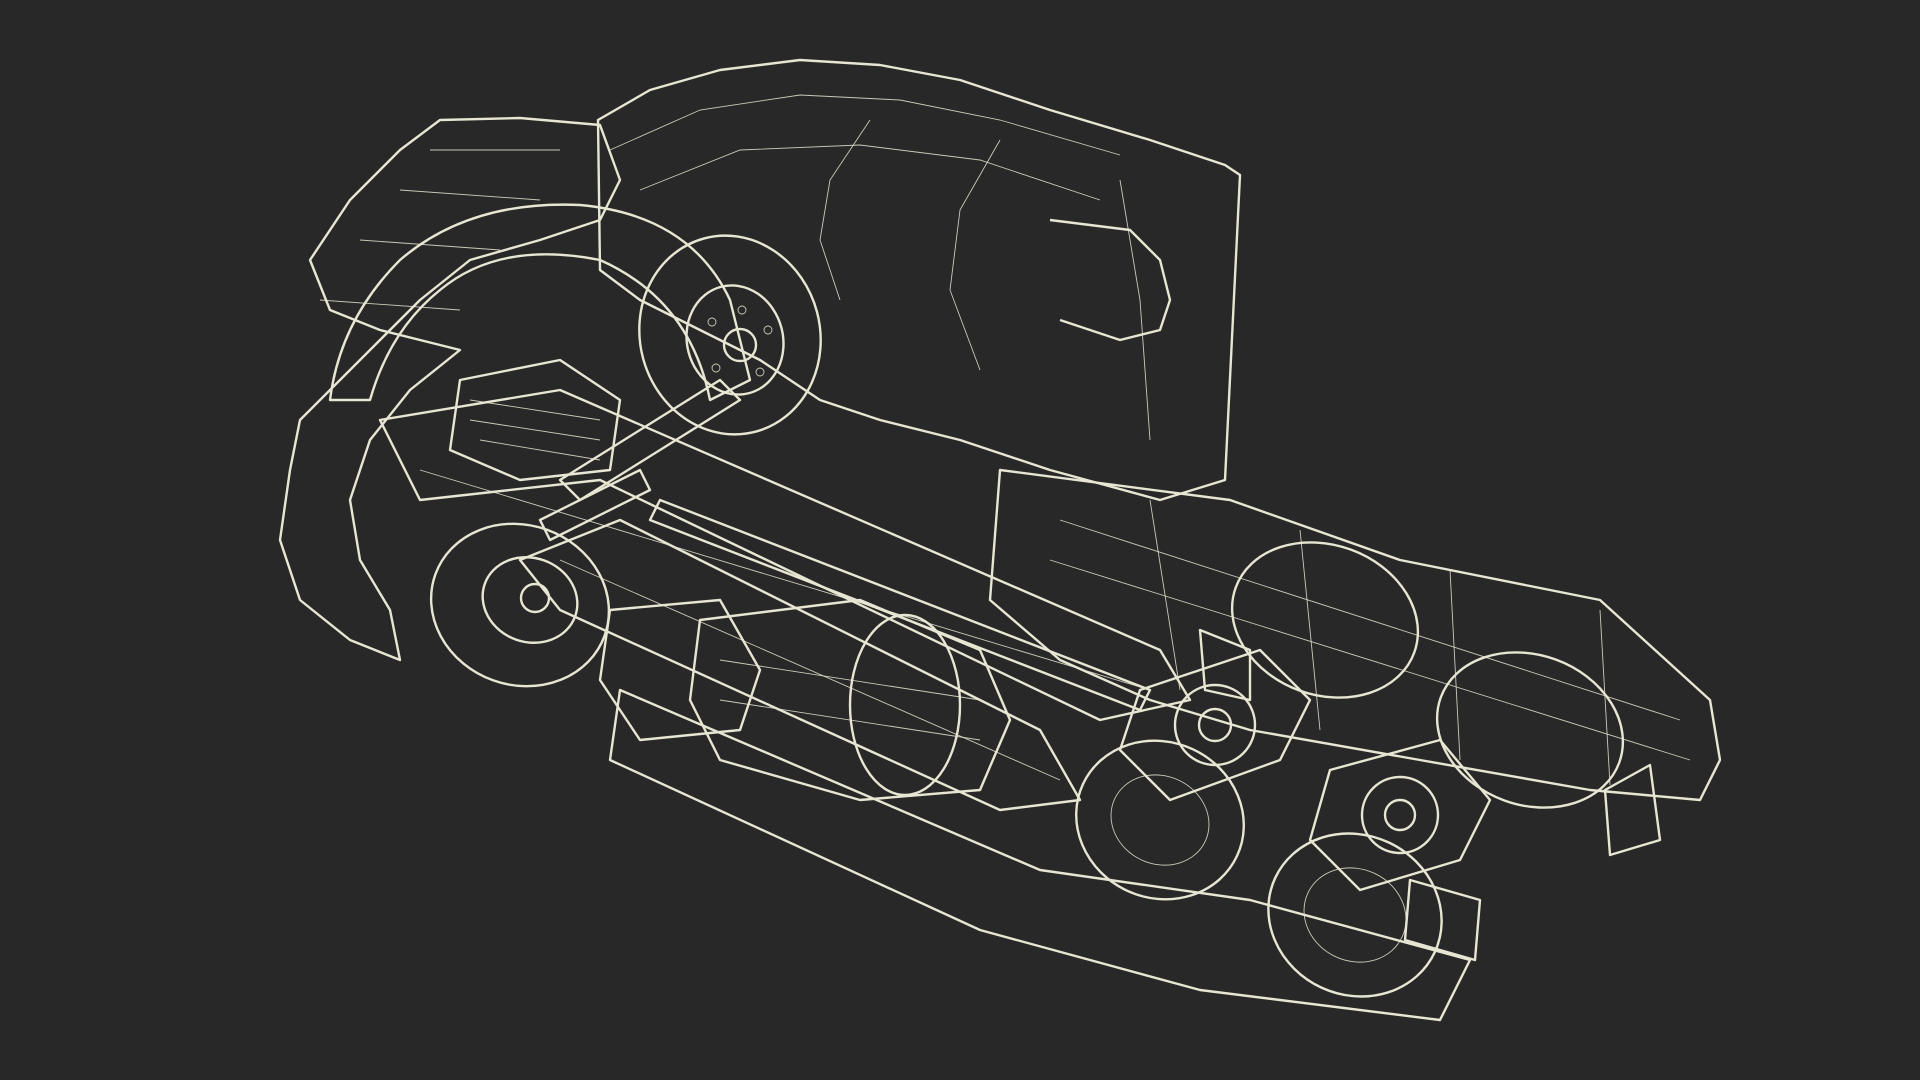 The width and height of the screenshot is (1920, 1080). What do you see at coordinates (900, 605) in the screenshot?
I see `drive-shaft` at bounding box center [900, 605].